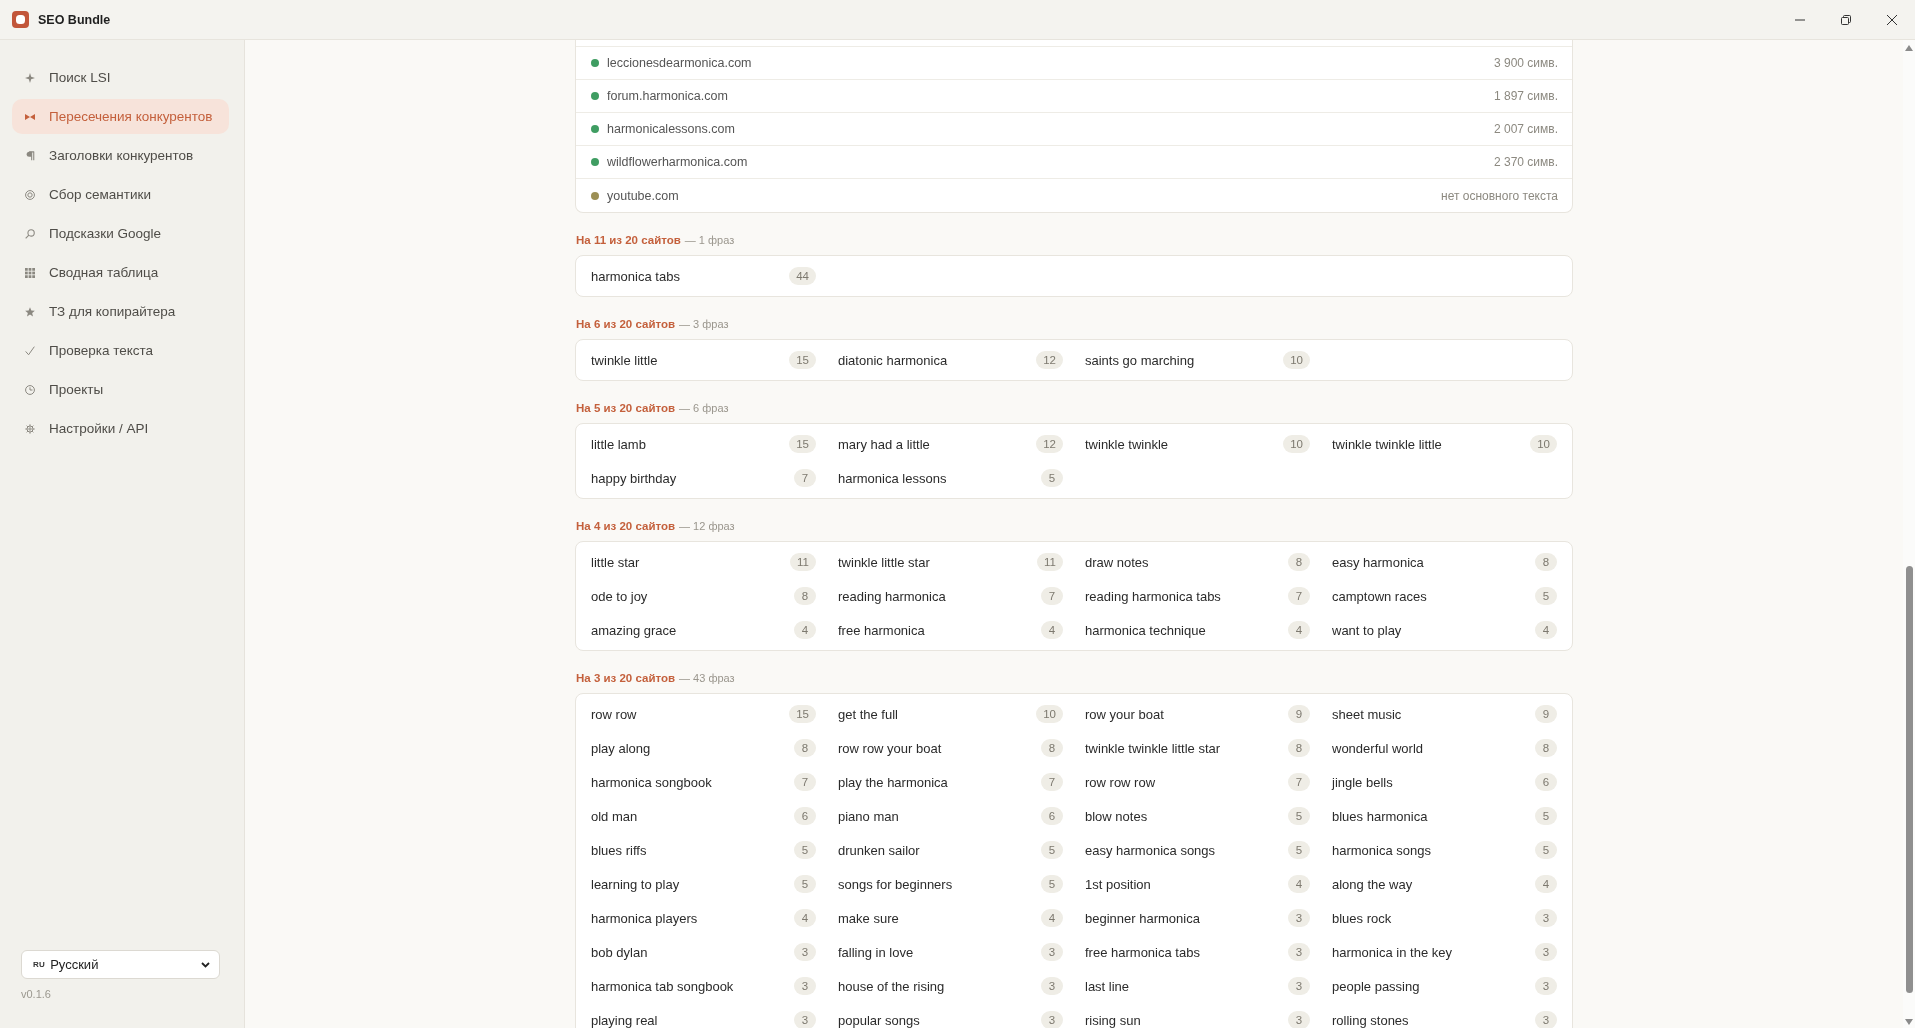  What do you see at coordinates (1909, 779) in the screenshot?
I see `scrollbar-thumb` at bounding box center [1909, 779].